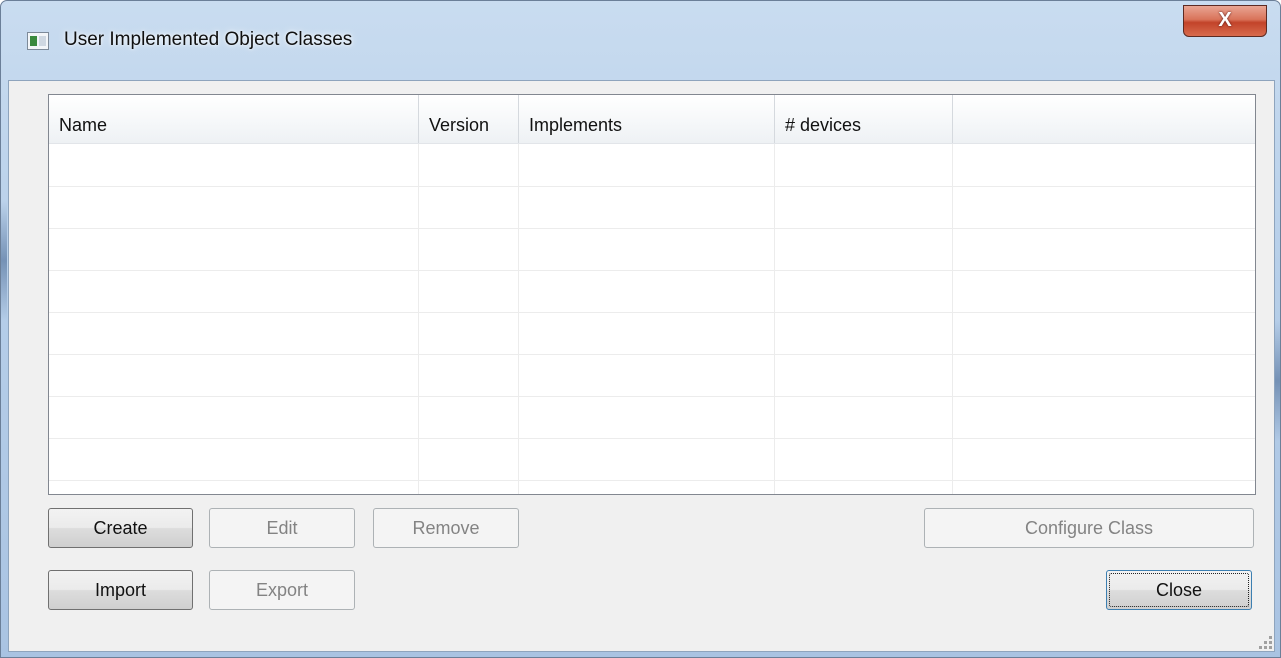 The width and height of the screenshot is (1281, 658). Describe the element at coordinates (1104, 119) in the screenshot. I see `column-header-empty` at that location.